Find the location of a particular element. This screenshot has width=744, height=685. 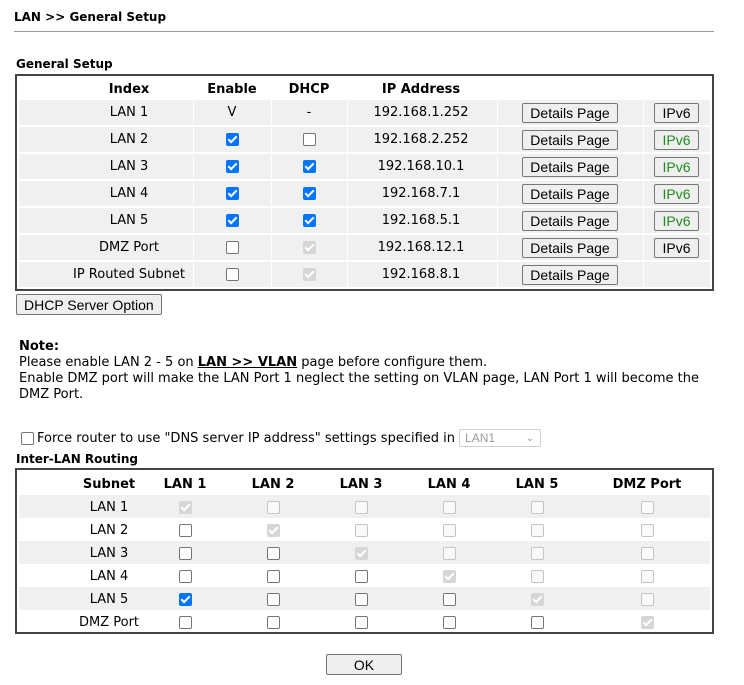

dns-force-checkbox is located at coordinates (27, 438).